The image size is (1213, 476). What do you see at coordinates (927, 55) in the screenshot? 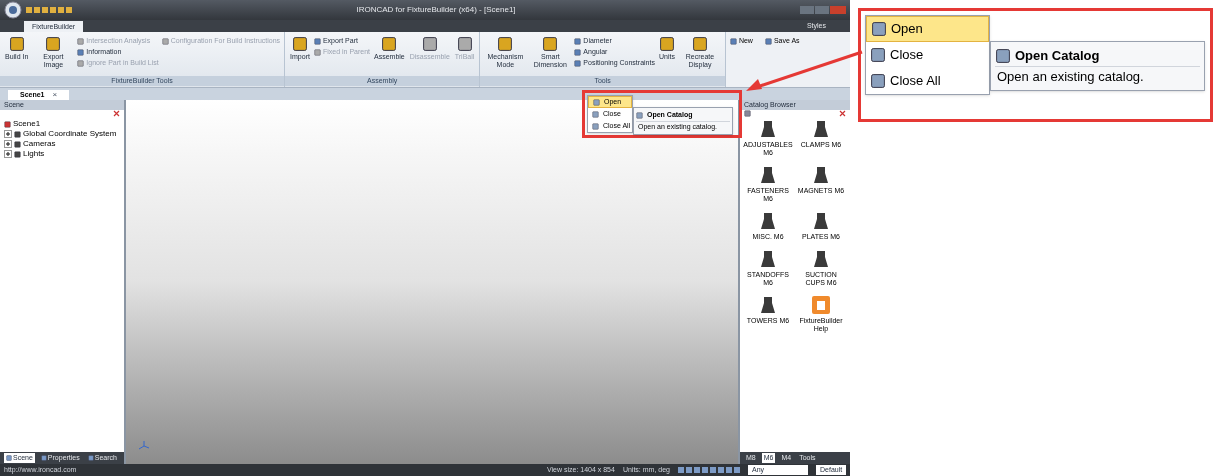
I see `menu-item: Close` at bounding box center [927, 55].